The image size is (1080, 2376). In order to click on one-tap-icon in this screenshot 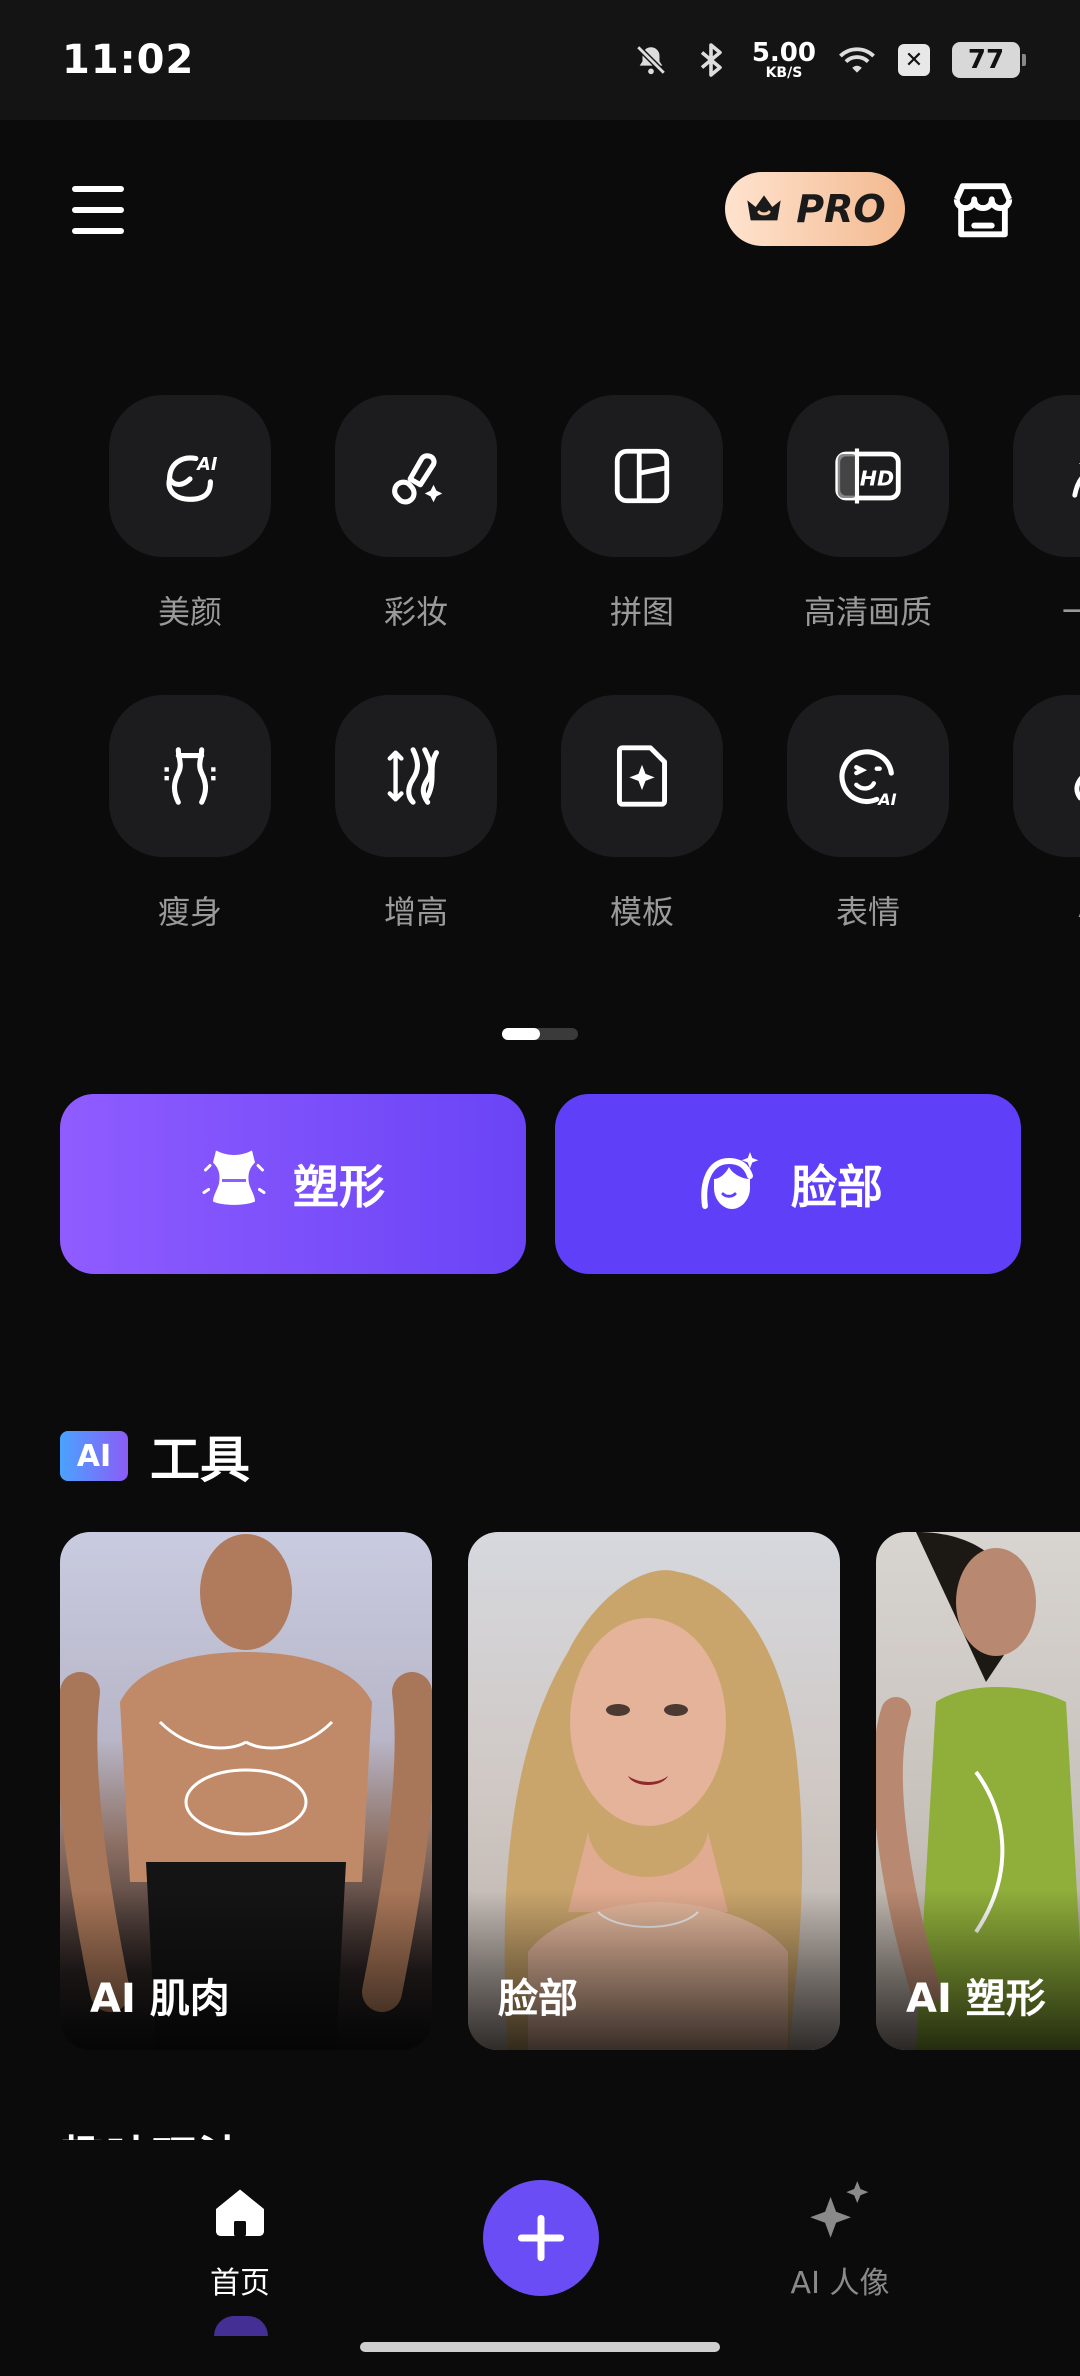, I will do `click(1046, 476)`.